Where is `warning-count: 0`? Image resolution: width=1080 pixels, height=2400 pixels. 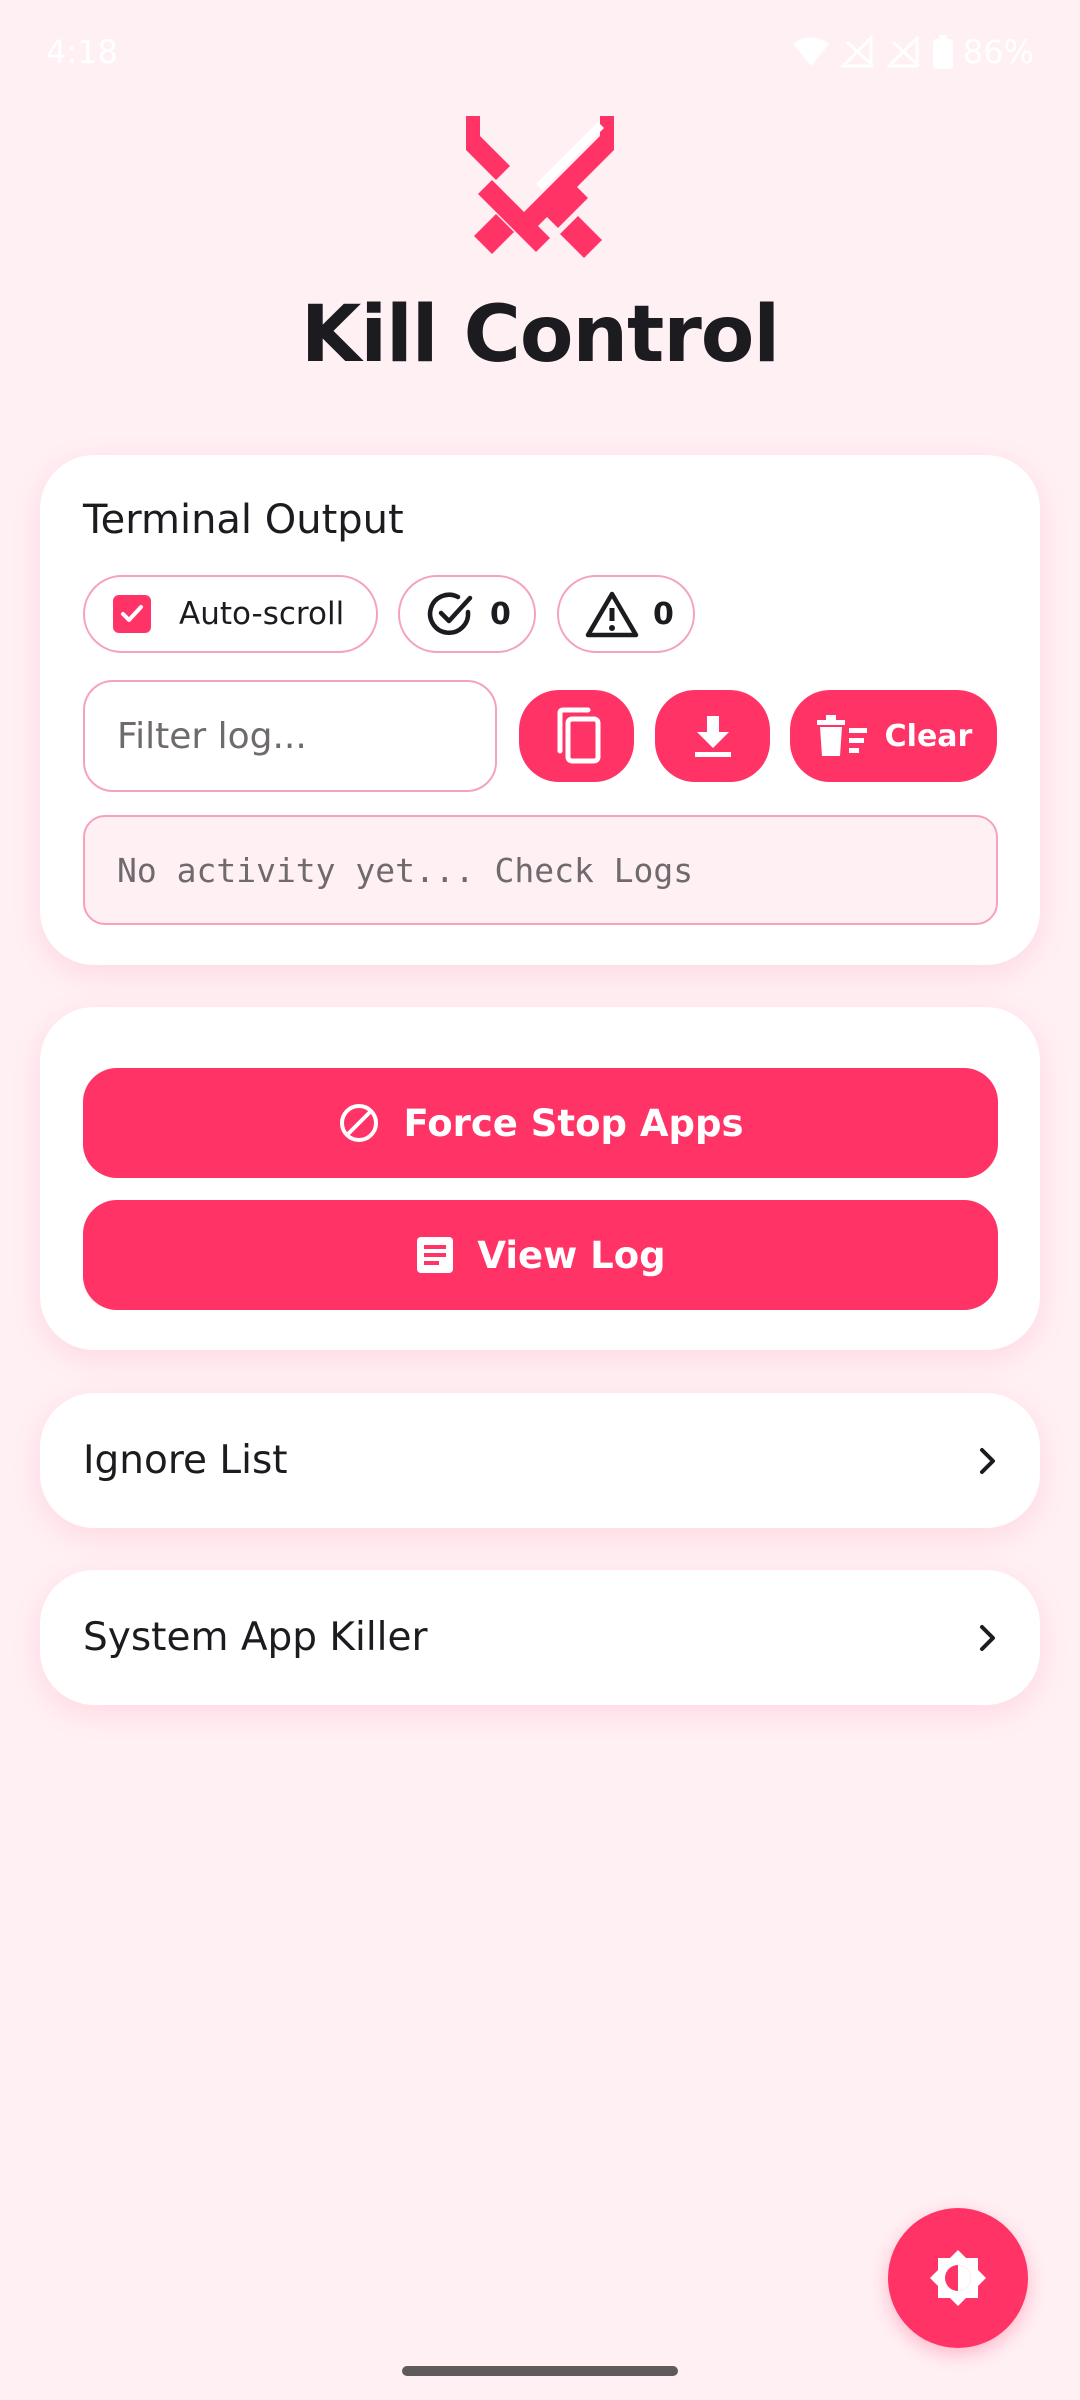
warning-count: 0 is located at coordinates (663, 614).